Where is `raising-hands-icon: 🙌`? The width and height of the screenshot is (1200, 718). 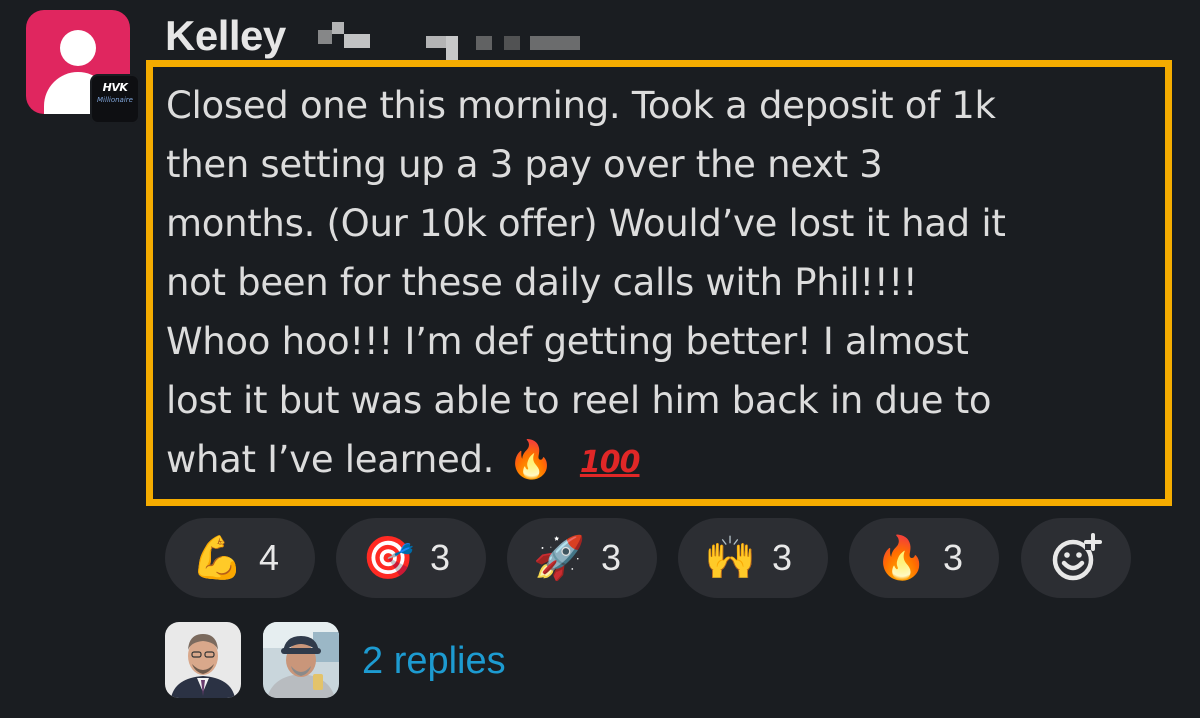 raising-hands-icon: 🙌 is located at coordinates (730, 557).